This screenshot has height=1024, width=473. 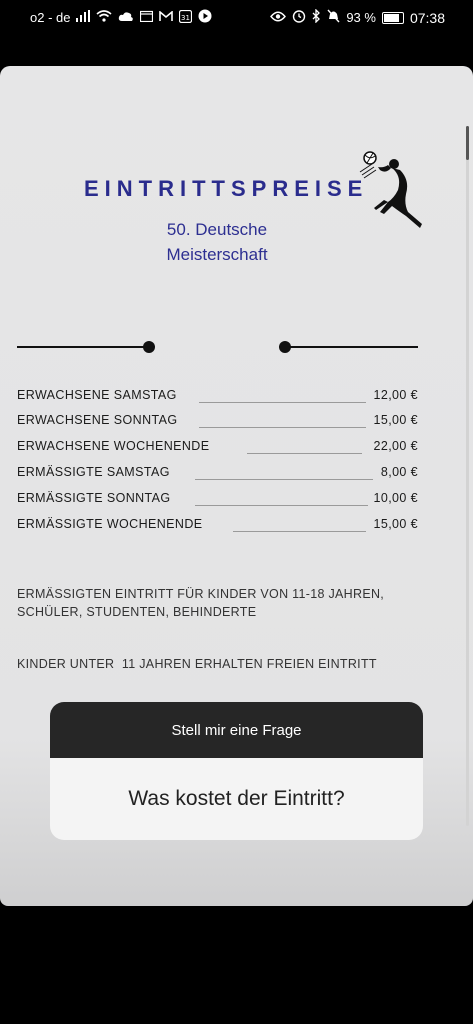 I want to click on divider-dot-left, so click(x=149, y=347).